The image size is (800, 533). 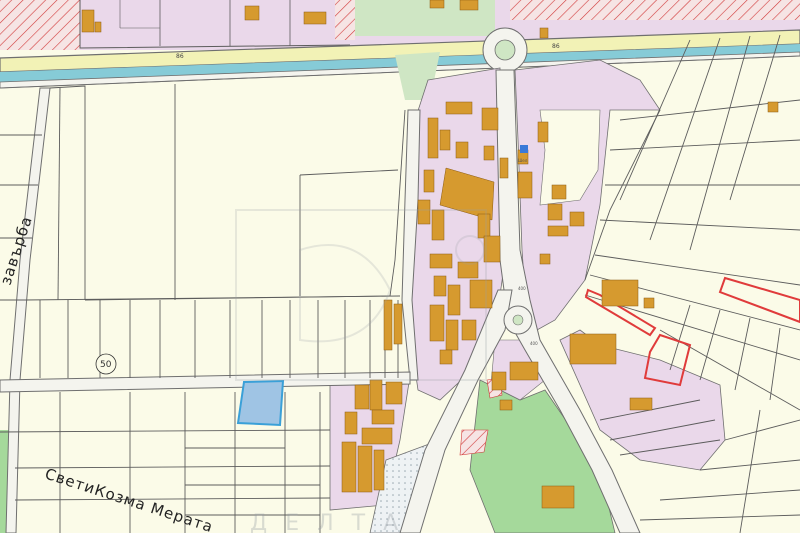 What do you see at coordinates (534, 343) in the screenshot?
I see `junction-label-south: 400` at bounding box center [534, 343].